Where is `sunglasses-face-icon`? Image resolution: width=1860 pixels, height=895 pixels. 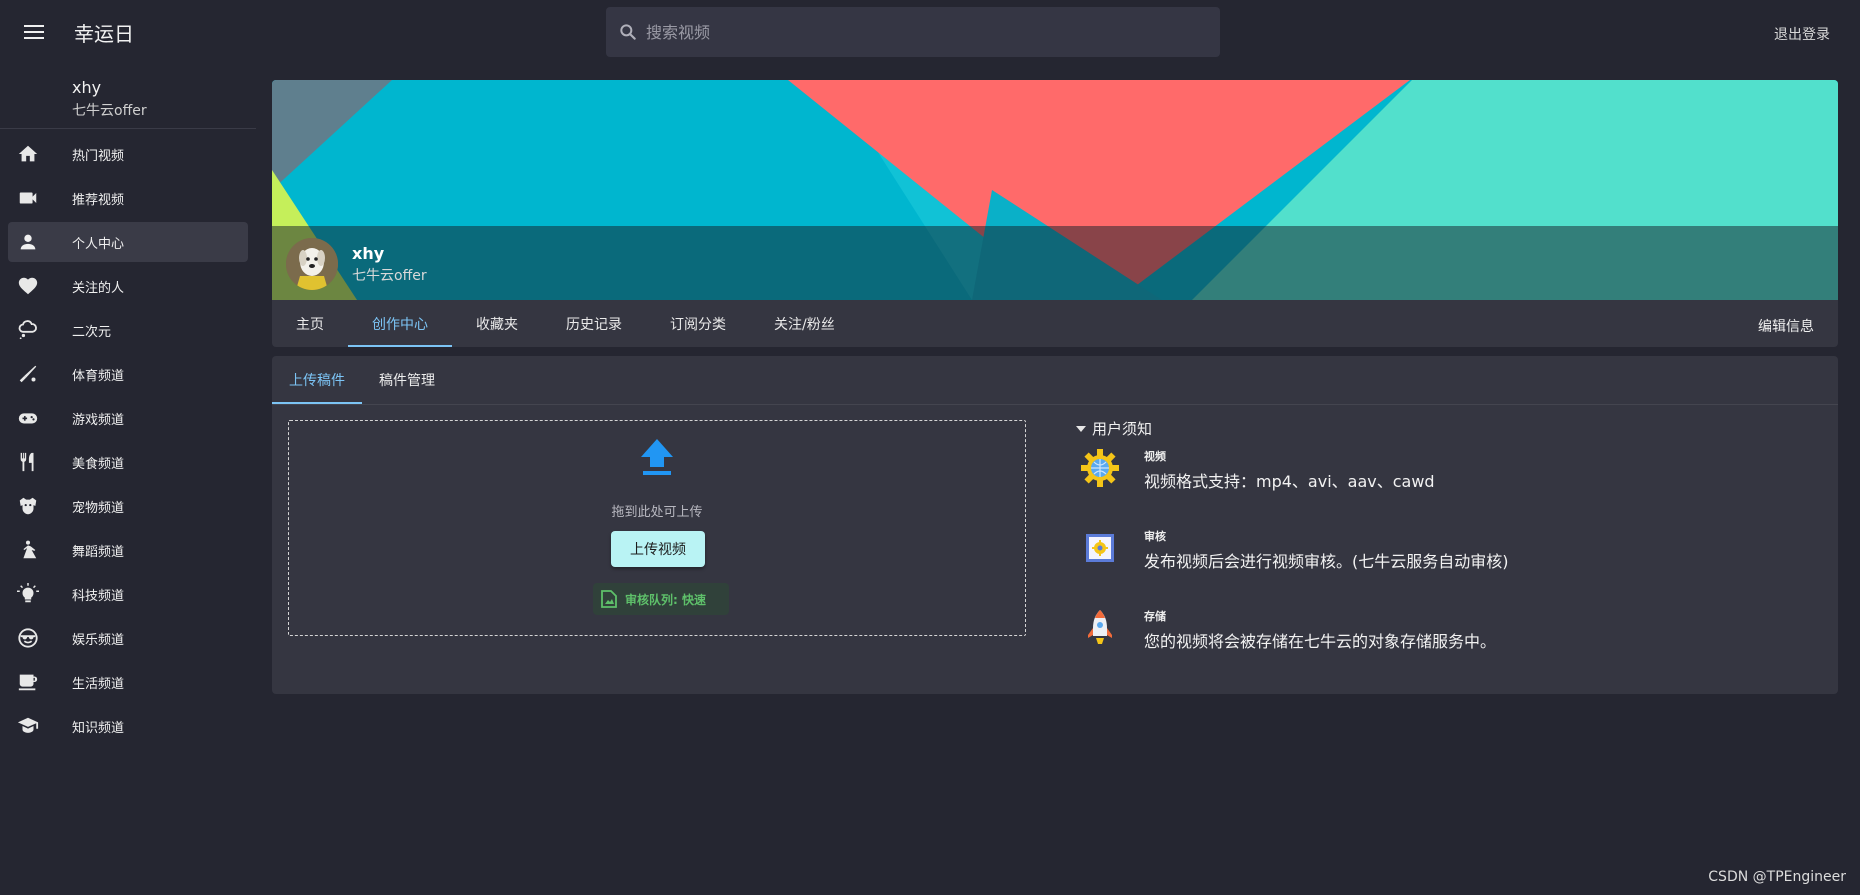 sunglasses-face-icon is located at coordinates (28, 638).